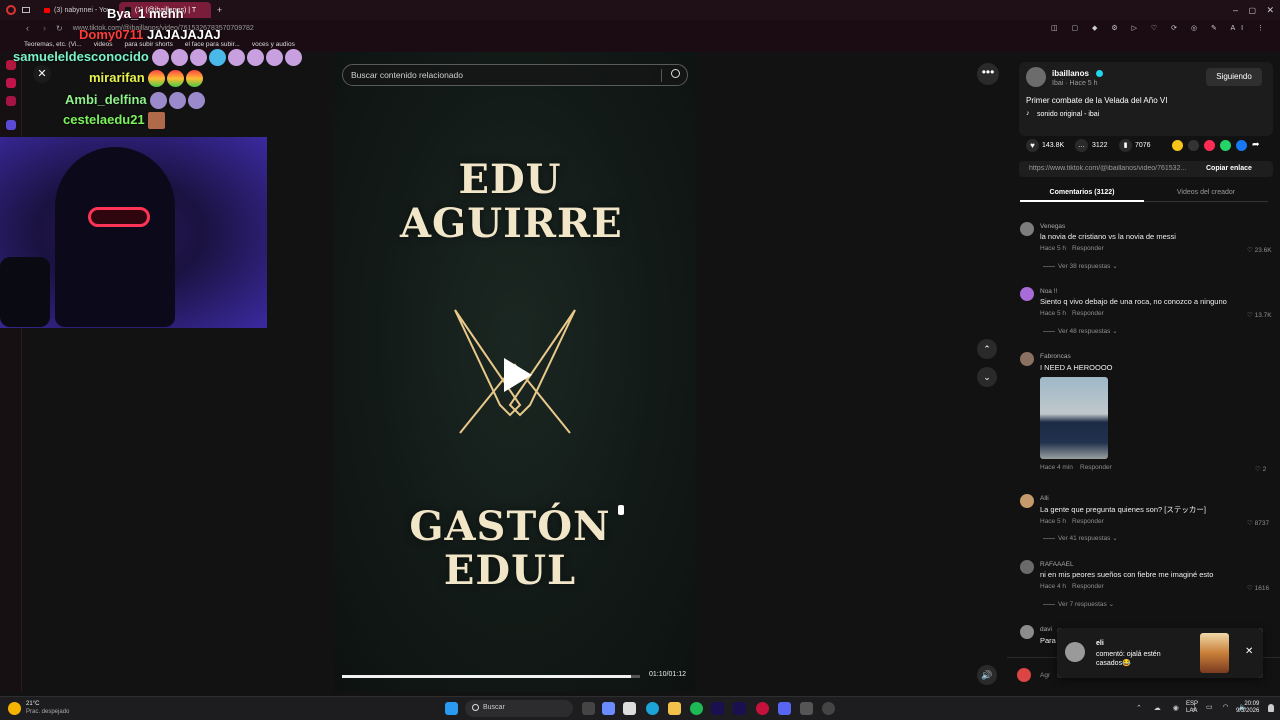  What do you see at coordinates (1192, 708) in the screenshot?
I see `language-indicator: ESP LAA` at bounding box center [1192, 708].